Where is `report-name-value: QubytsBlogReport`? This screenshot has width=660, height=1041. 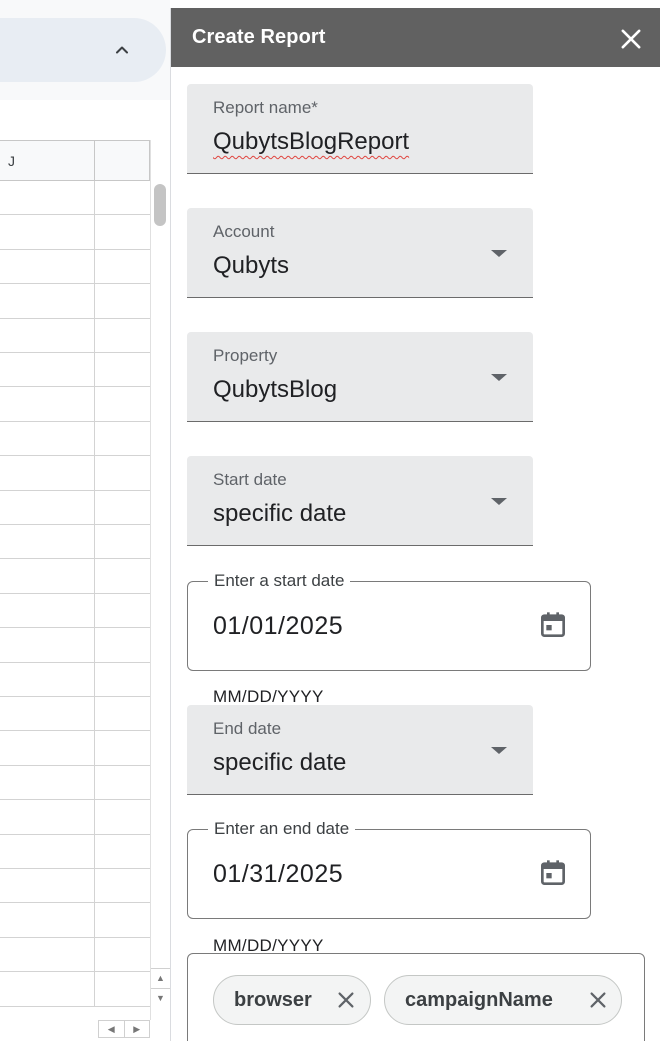 report-name-value: QubytsBlogReport is located at coordinates (311, 142).